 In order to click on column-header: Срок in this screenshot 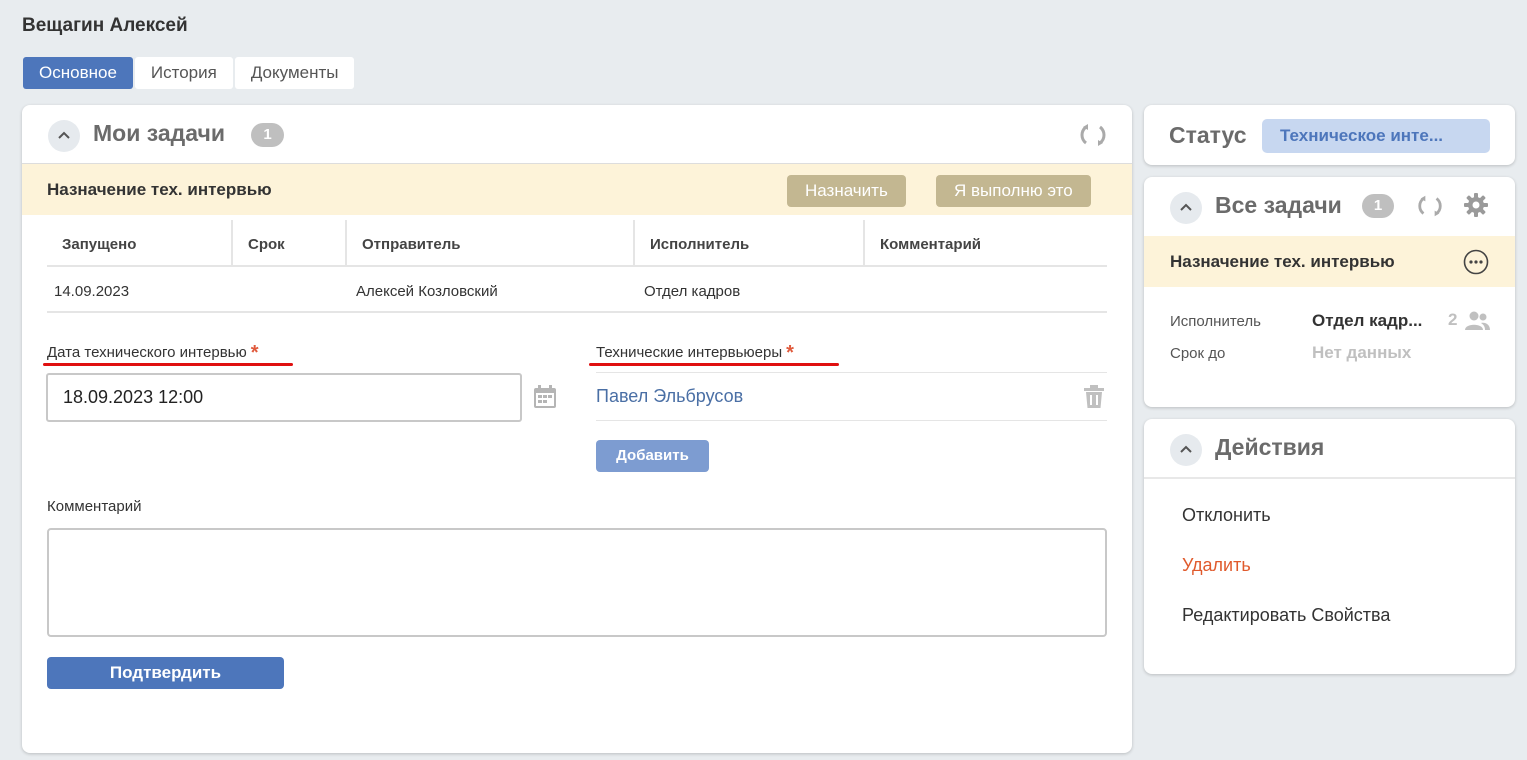, I will do `click(290, 242)`.